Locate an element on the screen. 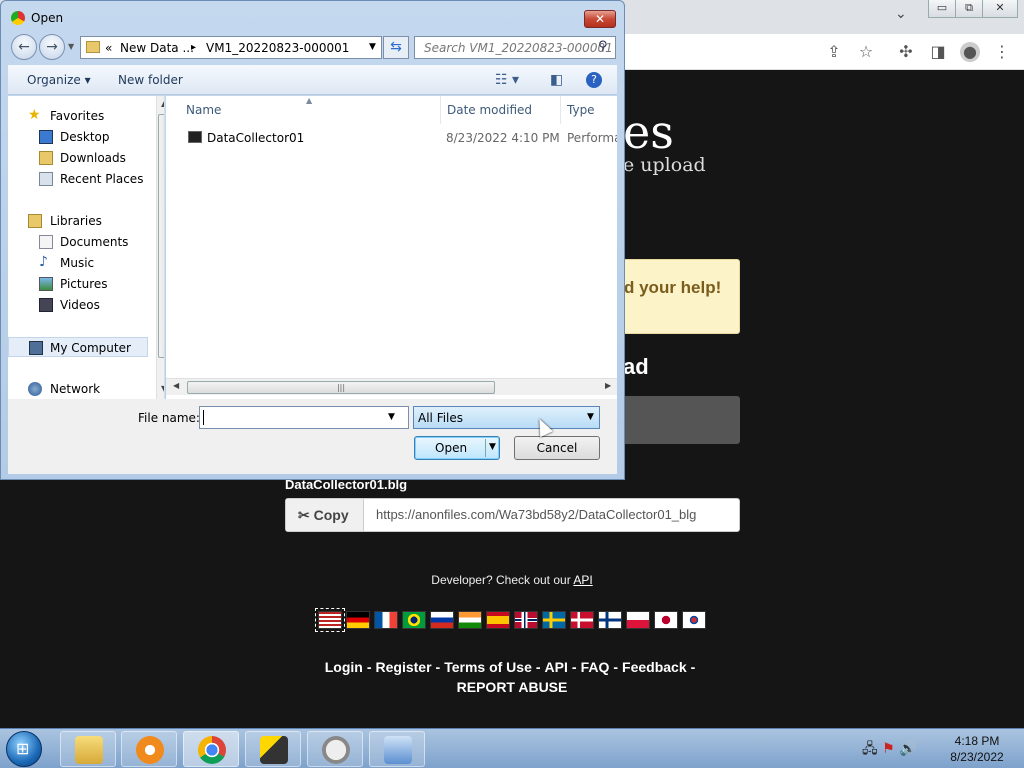 This screenshot has width=1024, height=768. clock-time: 4:18 PM is located at coordinates (977, 741).